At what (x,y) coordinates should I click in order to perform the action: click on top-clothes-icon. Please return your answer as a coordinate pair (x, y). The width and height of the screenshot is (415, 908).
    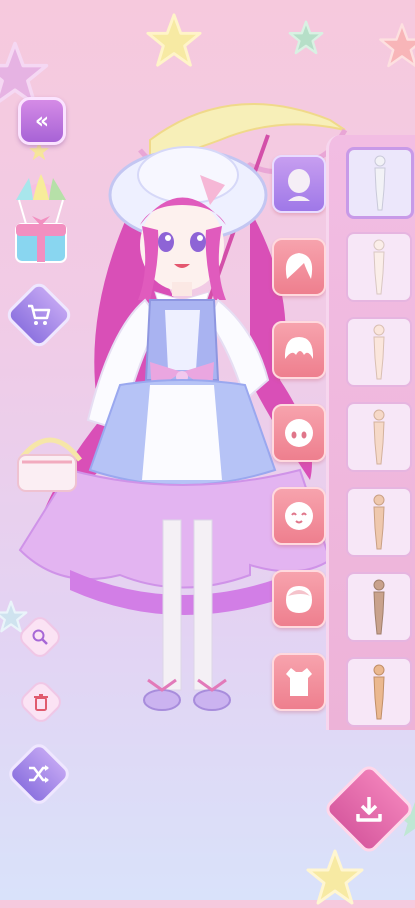
    Looking at the image, I should click on (299, 682).